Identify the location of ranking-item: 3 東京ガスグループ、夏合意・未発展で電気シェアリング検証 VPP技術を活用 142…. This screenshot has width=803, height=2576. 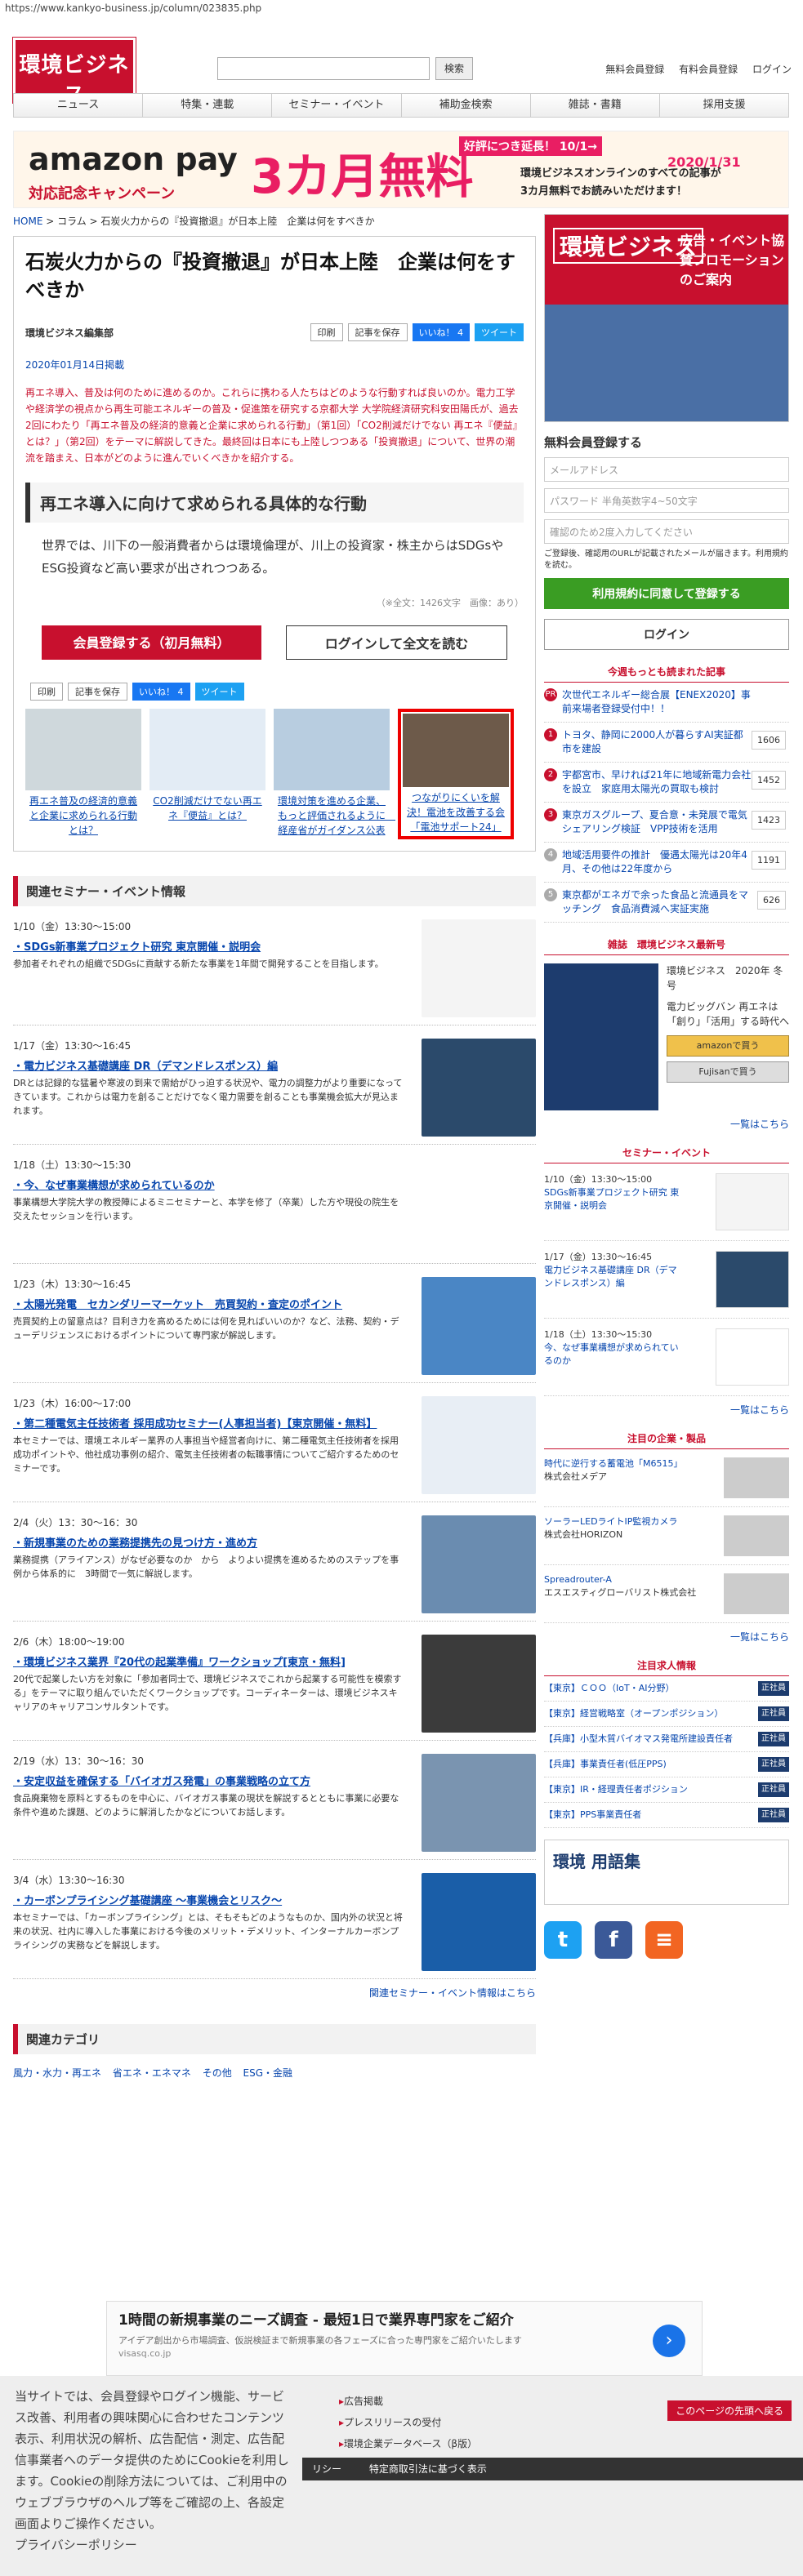
(666, 823).